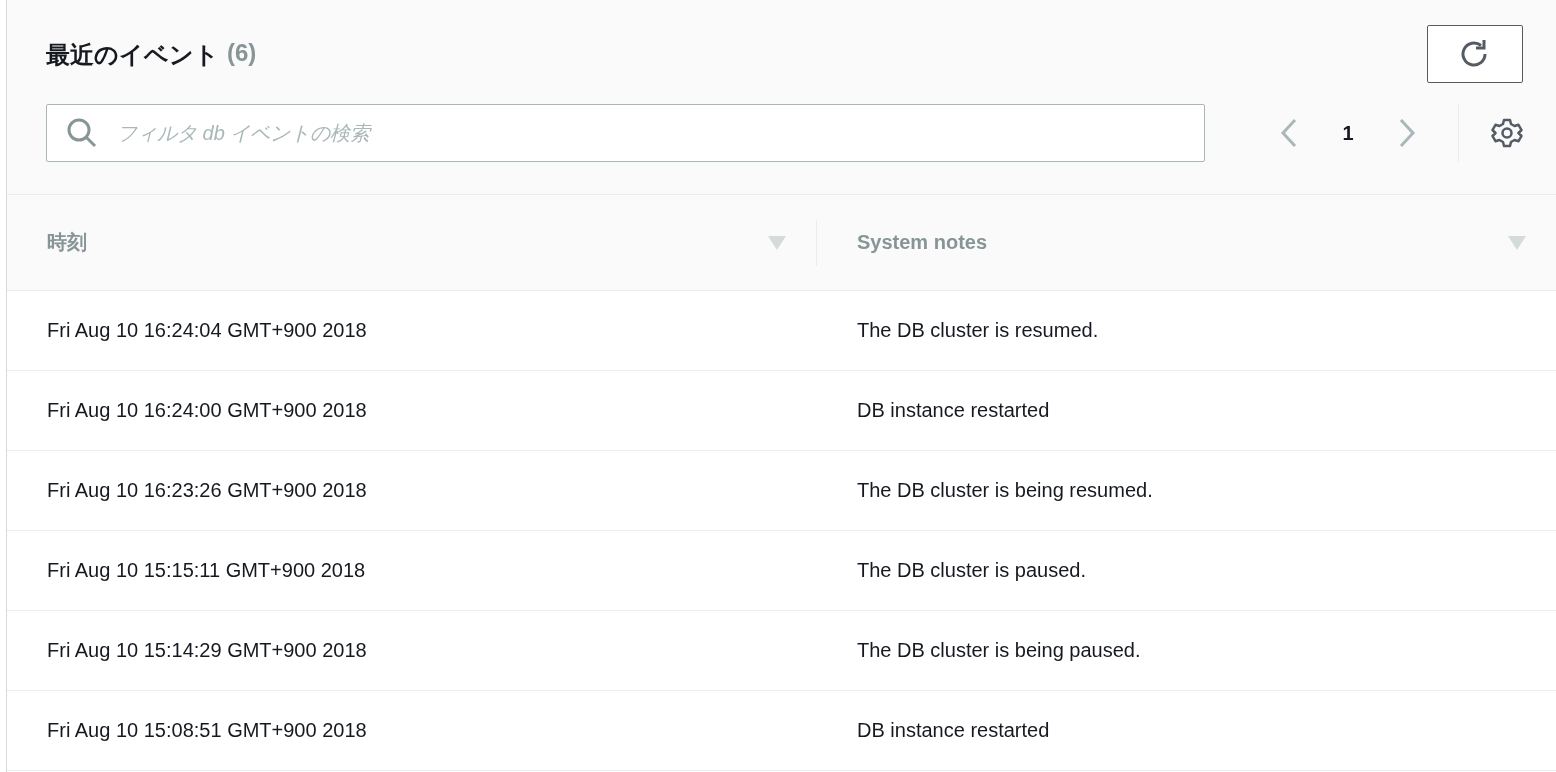 The width and height of the screenshot is (1556, 772). What do you see at coordinates (1186, 330) in the screenshot?
I see `table-cell: The DB cluster is resumed.` at bounding box center [1186, 330].